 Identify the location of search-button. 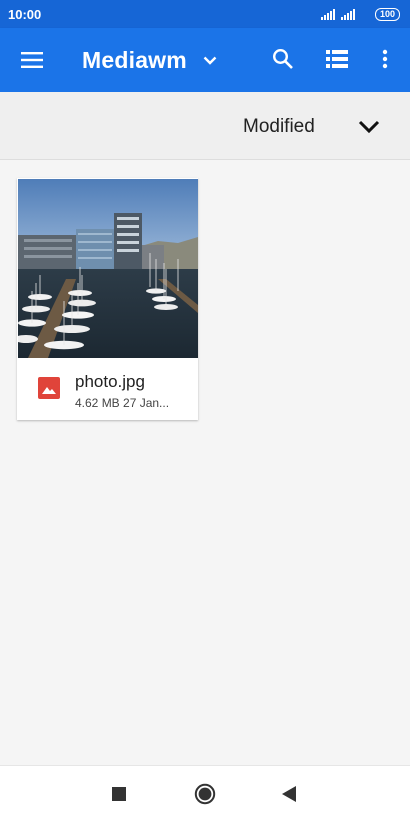
(283, 59).